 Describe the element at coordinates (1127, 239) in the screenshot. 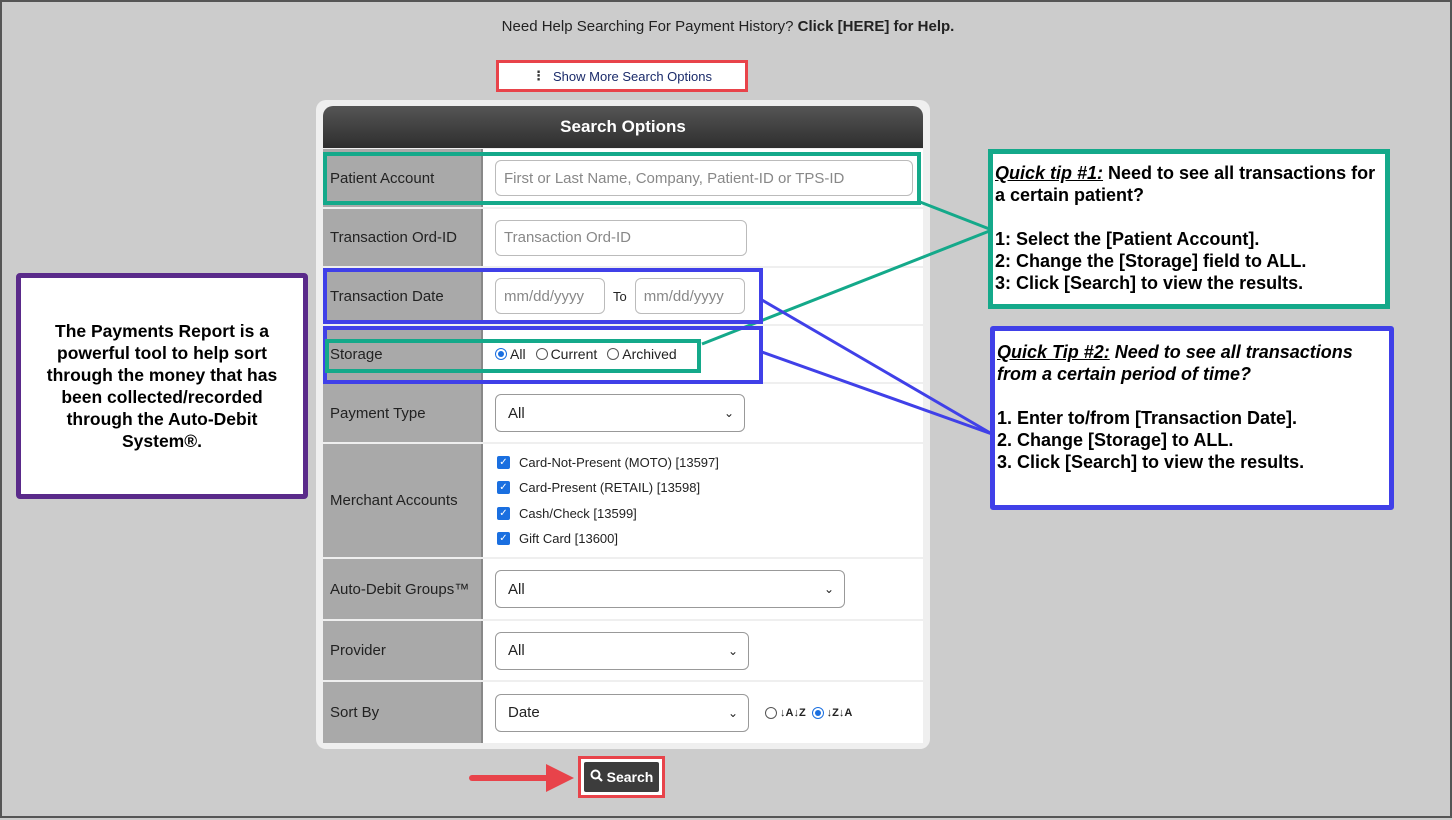

I see `tip1-step: 1: Select the [Patient Account].` at that location.